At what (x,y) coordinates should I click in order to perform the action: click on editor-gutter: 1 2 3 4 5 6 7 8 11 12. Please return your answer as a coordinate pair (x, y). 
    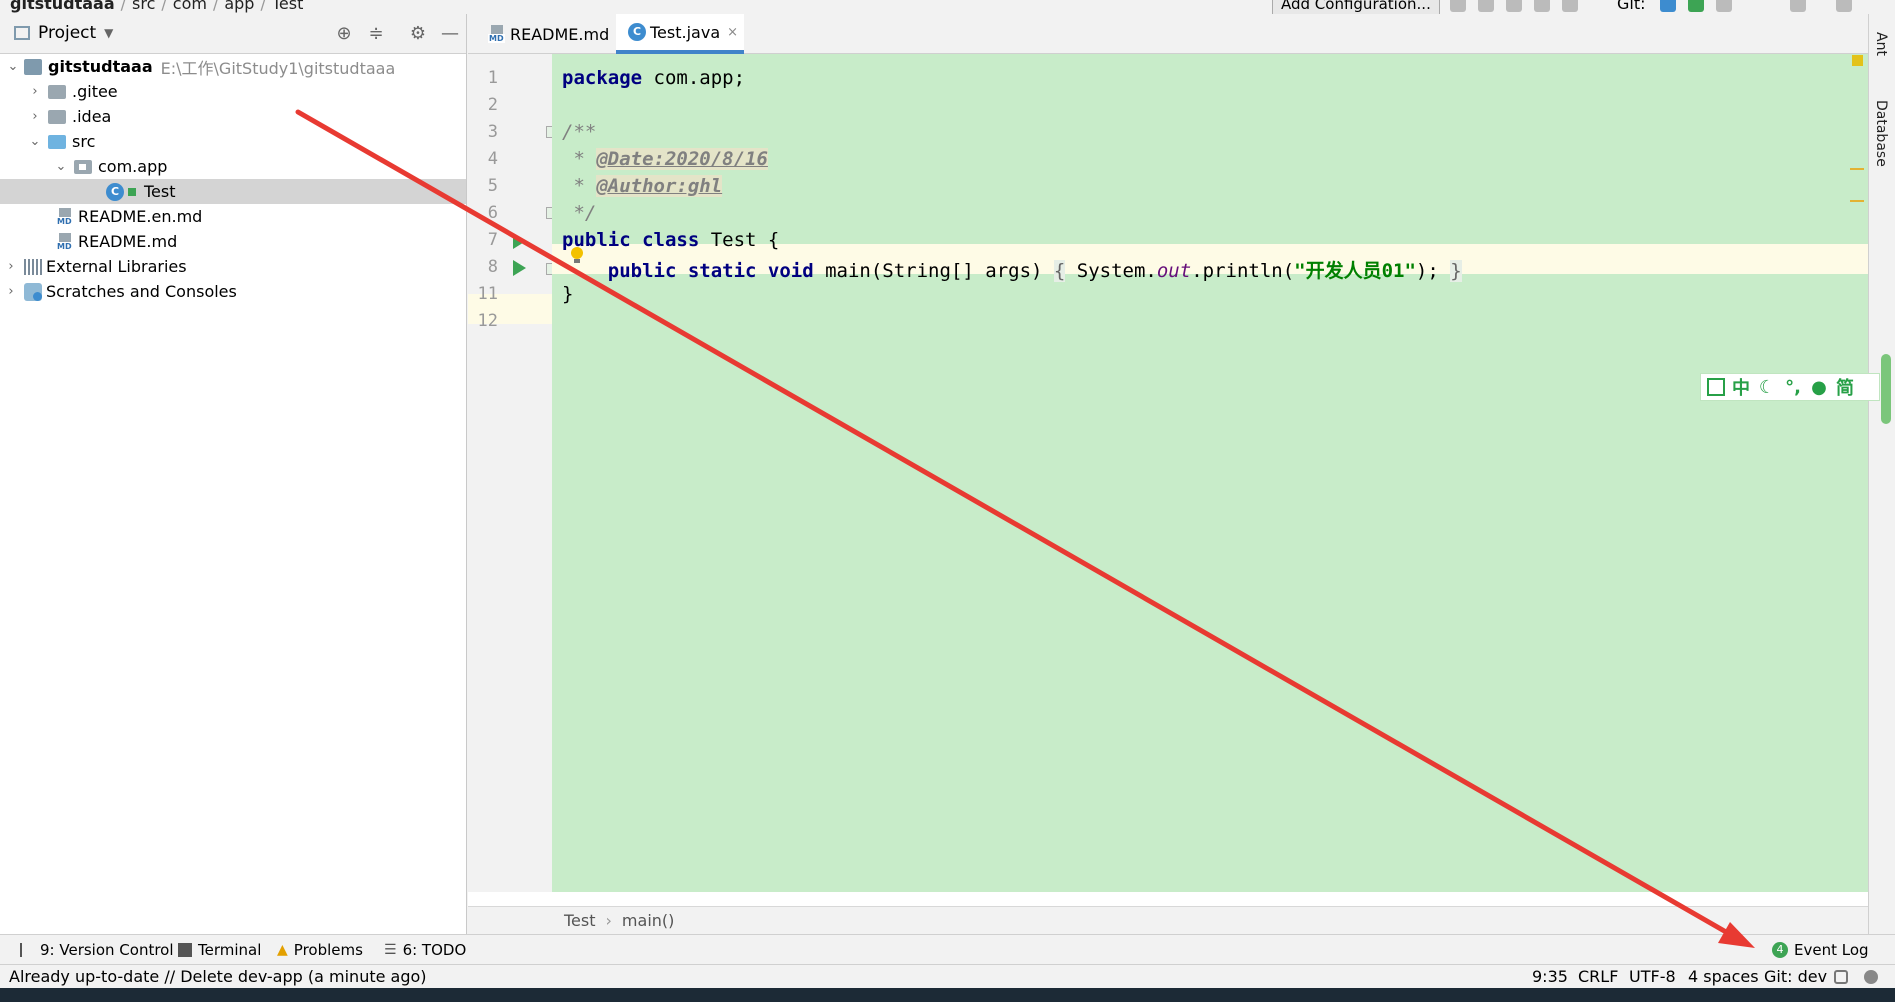
    Looking at the image, I should click on (513, 473).